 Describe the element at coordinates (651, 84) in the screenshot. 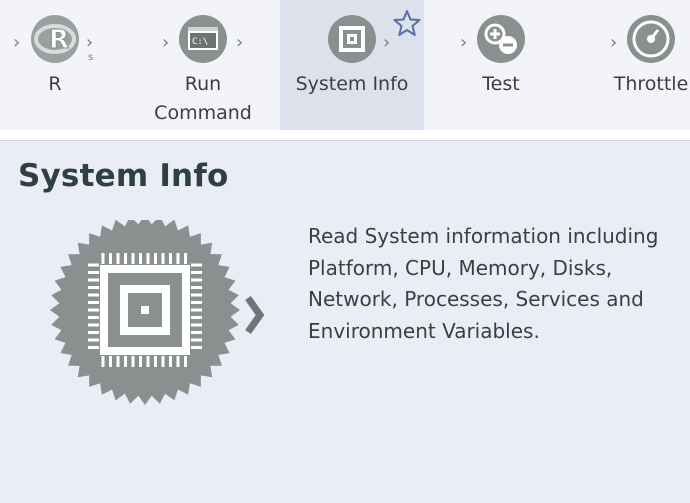

I see `tool-label: Throttle` at that location.